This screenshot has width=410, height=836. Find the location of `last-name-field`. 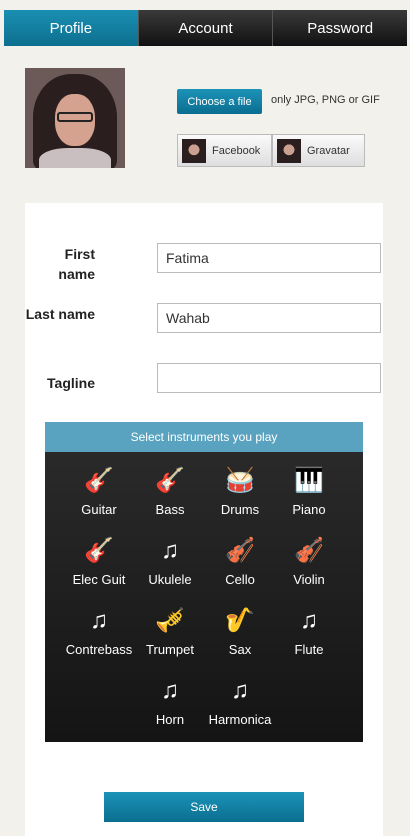

last-name-field is located at coordinates (269, 318).